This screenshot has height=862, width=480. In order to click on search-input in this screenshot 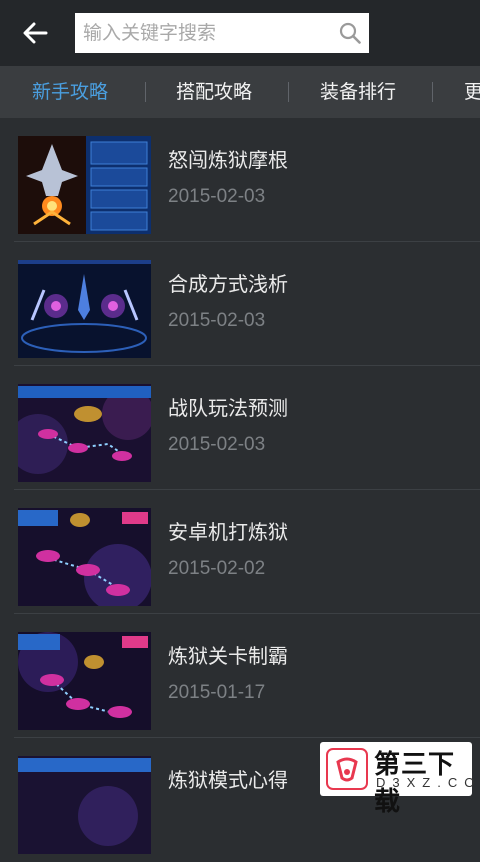, I will do `click(205, 33)`.